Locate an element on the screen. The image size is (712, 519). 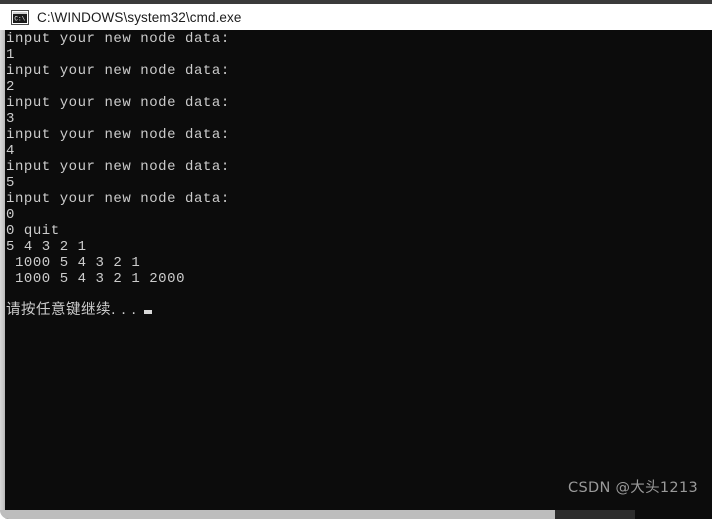
cmd-console-icon: C:\ is located at coordinates (20, 17).